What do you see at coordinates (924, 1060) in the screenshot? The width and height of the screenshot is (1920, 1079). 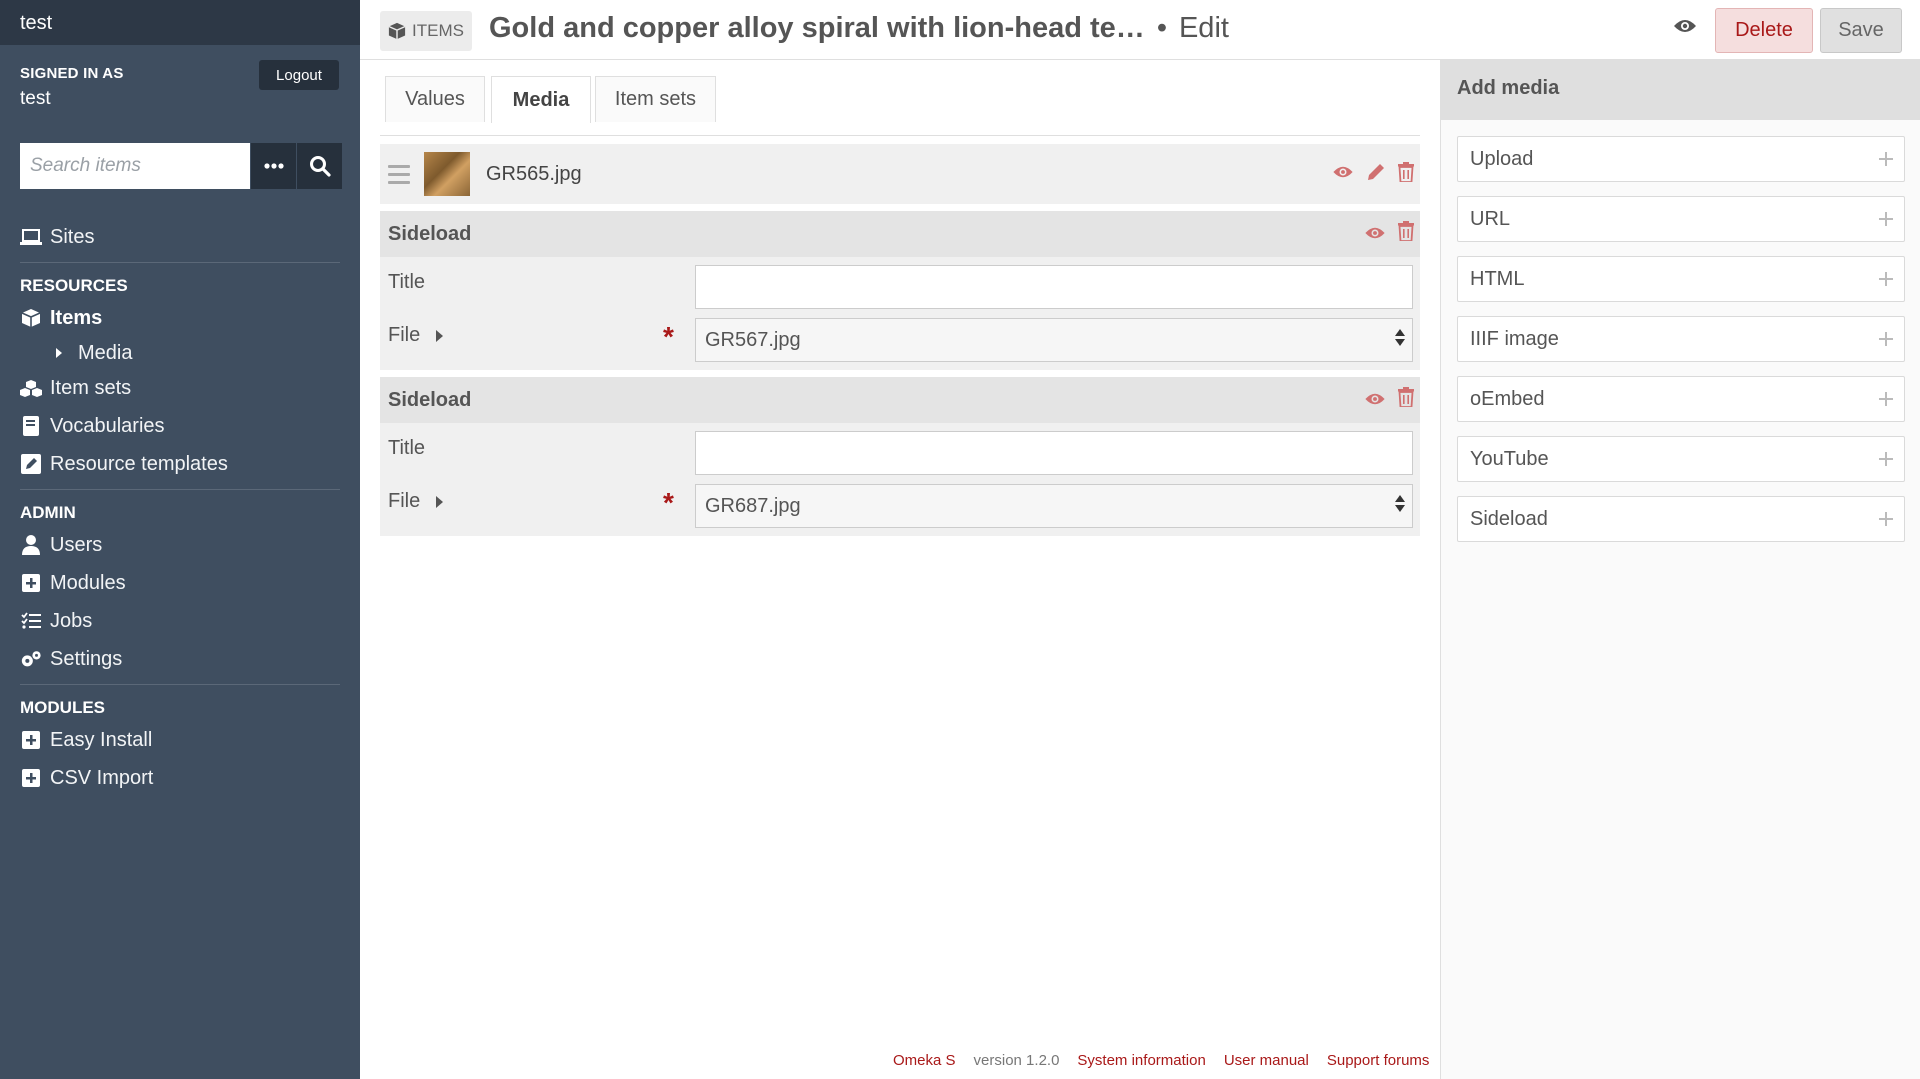 I see `footer-product-link: Omeka S` at bounding box center [924, 1060].